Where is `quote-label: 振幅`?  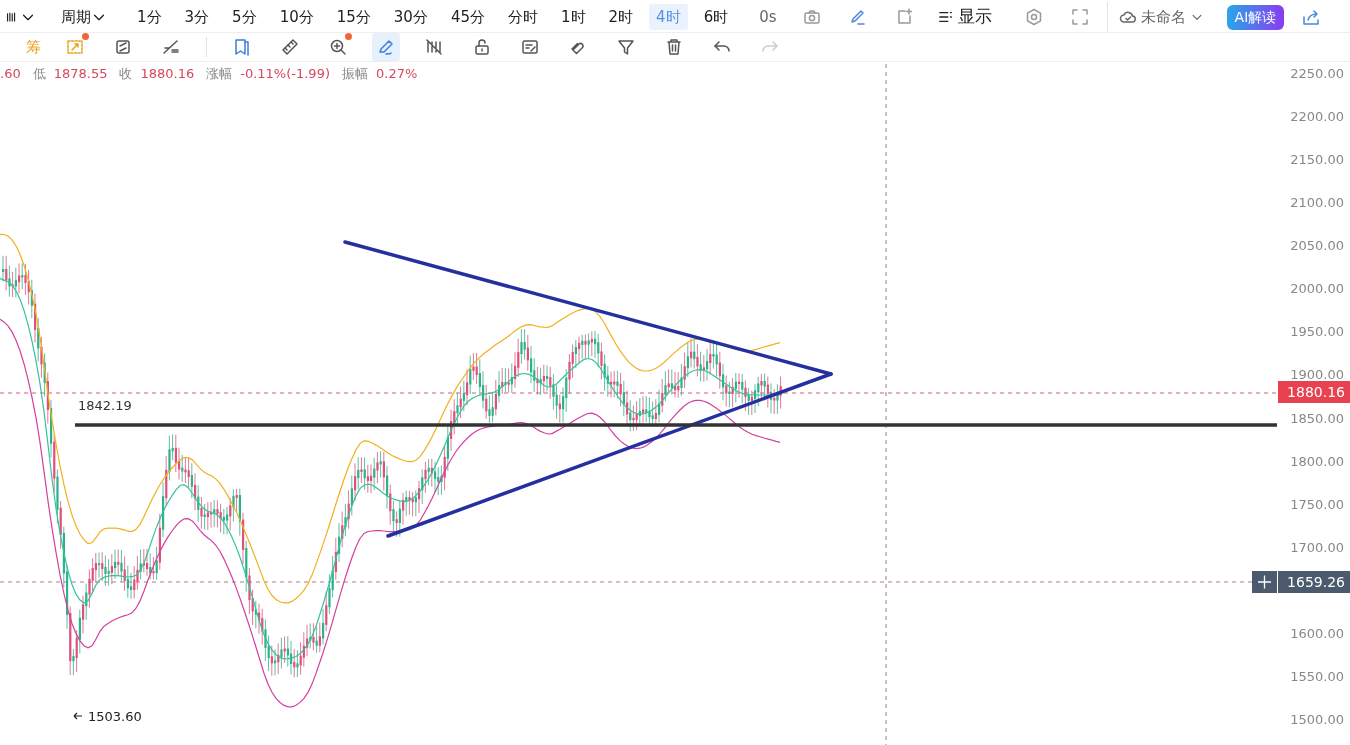 quote-label: 振幅 is located at coordinates (355, 74).